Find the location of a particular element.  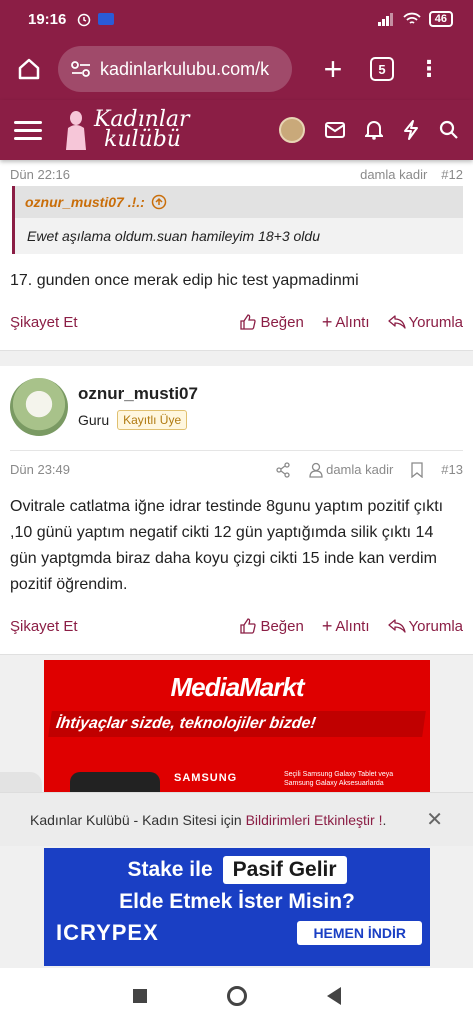

lightning-icon is located at coordinates (411, 130).